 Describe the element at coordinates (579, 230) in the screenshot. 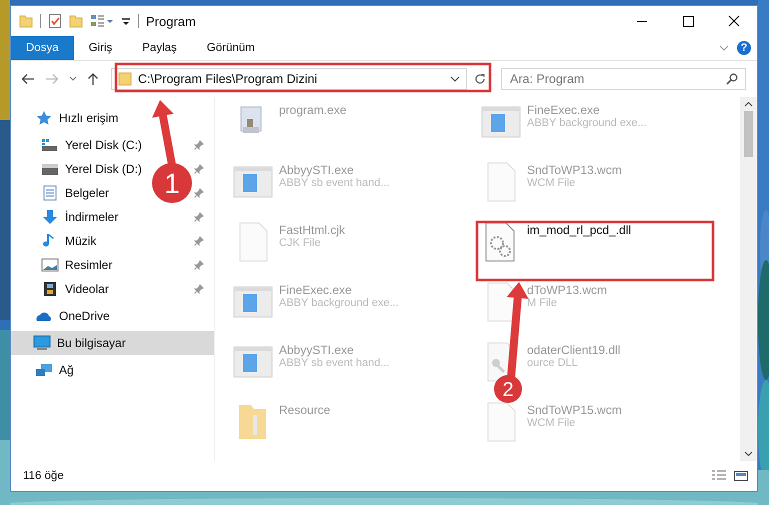

I see `file-name: im_mod_rl_pcd_.dll` at that location.